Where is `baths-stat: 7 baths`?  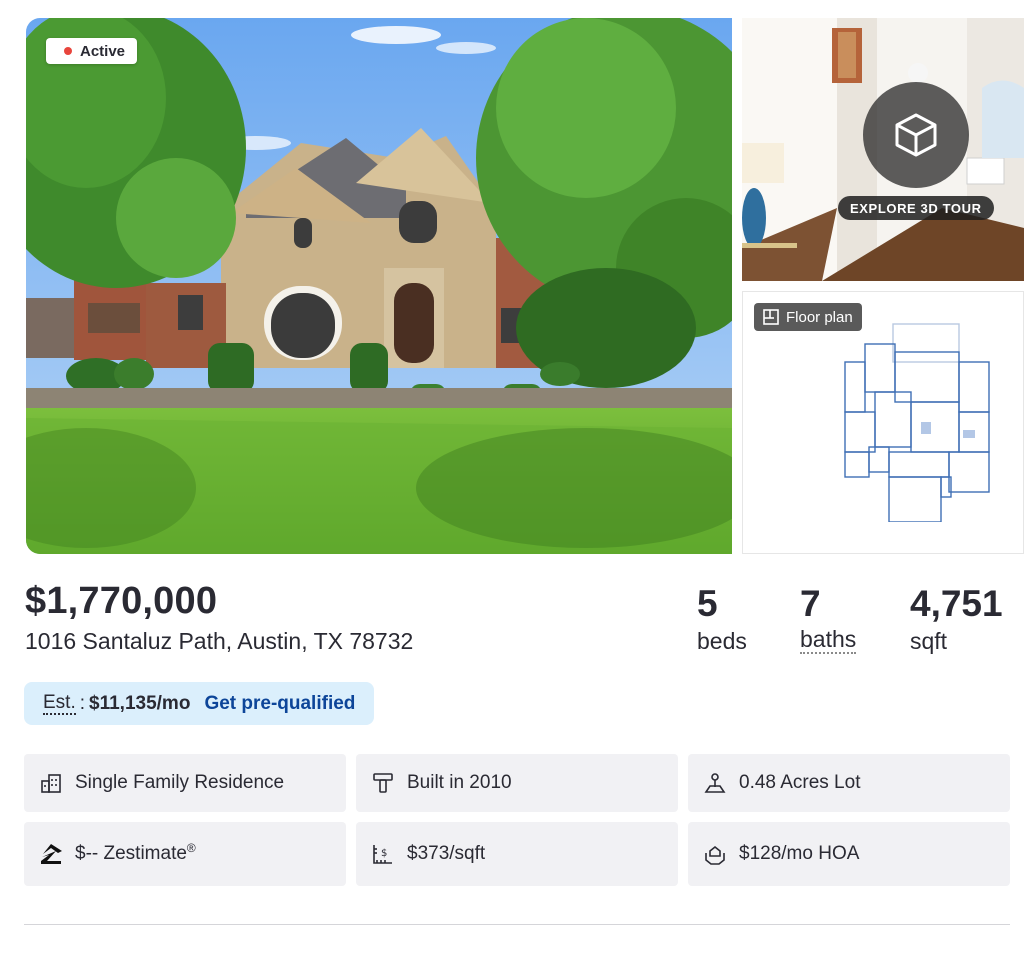
baths-stat: 7 baths is located at coordinates (828, 618).